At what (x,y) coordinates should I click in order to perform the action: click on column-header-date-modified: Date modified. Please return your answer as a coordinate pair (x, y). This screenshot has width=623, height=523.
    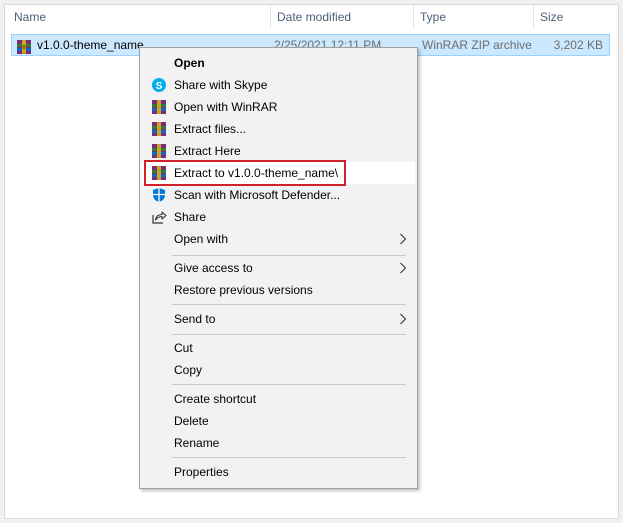
    Looking at the image, I should click on (342, 17).